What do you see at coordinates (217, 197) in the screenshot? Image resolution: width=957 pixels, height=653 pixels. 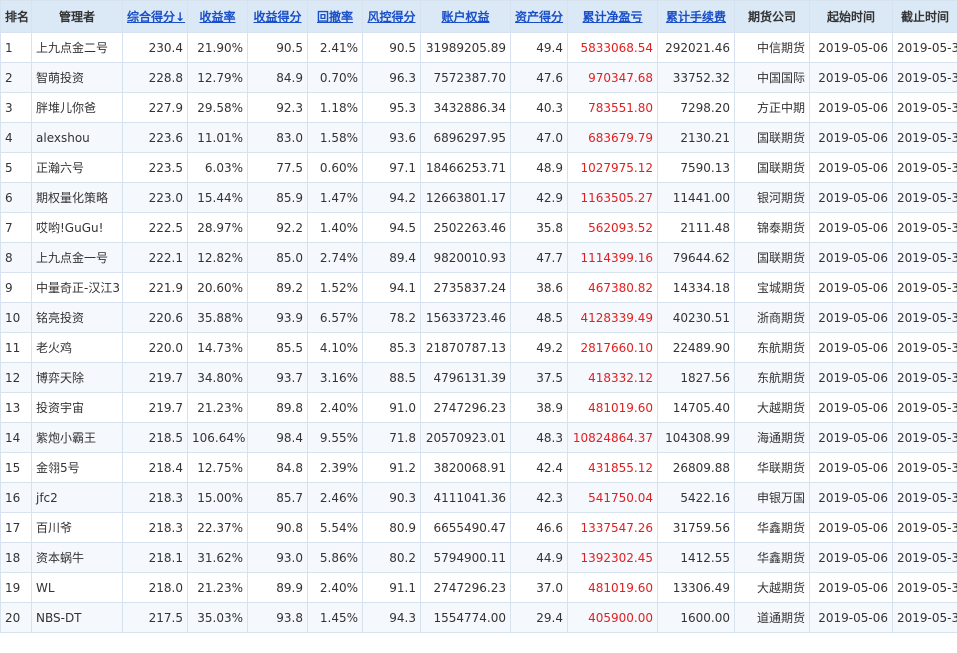 I see `cell-return-rate: 15.44%` at bounding box center [217, 197].